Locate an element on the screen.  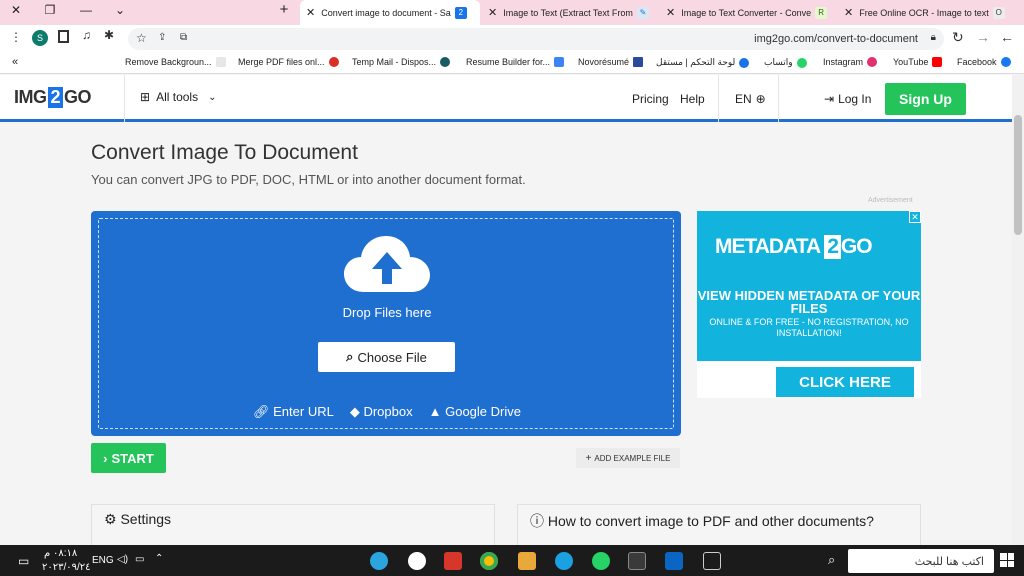
bookmark-whatsapp: واتساب is located at coordinates (785, 62).